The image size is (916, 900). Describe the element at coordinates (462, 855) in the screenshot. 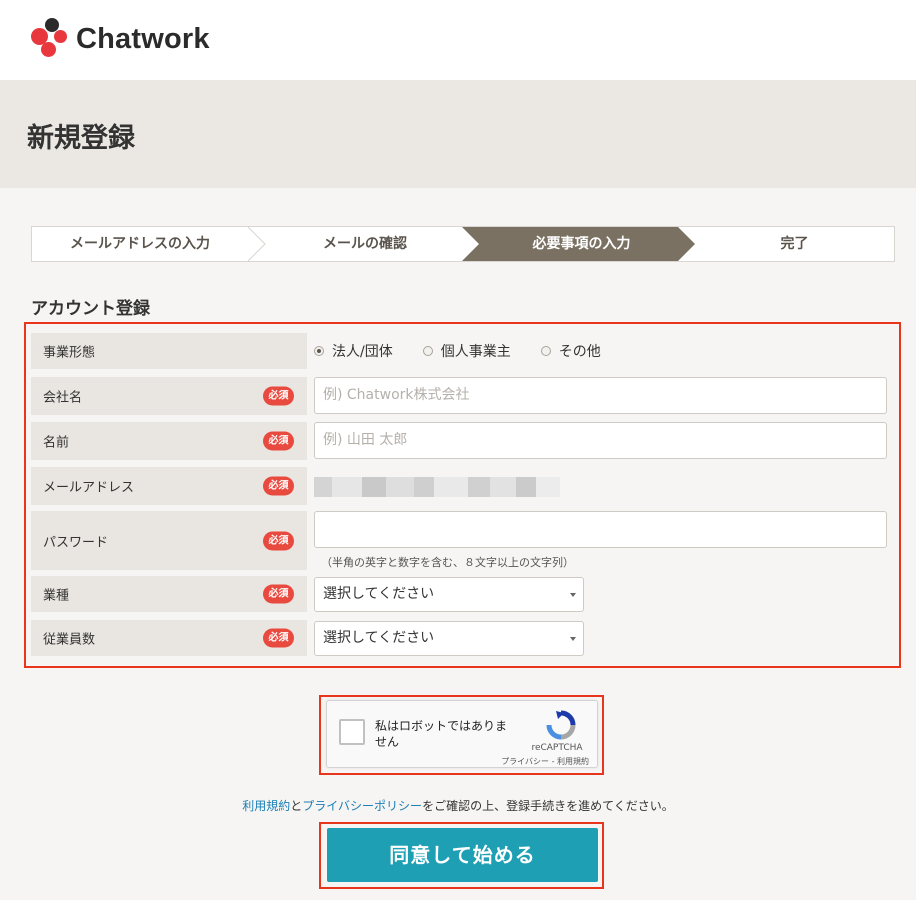

I see `agree-and-start-button: 同意して始める` at that location.